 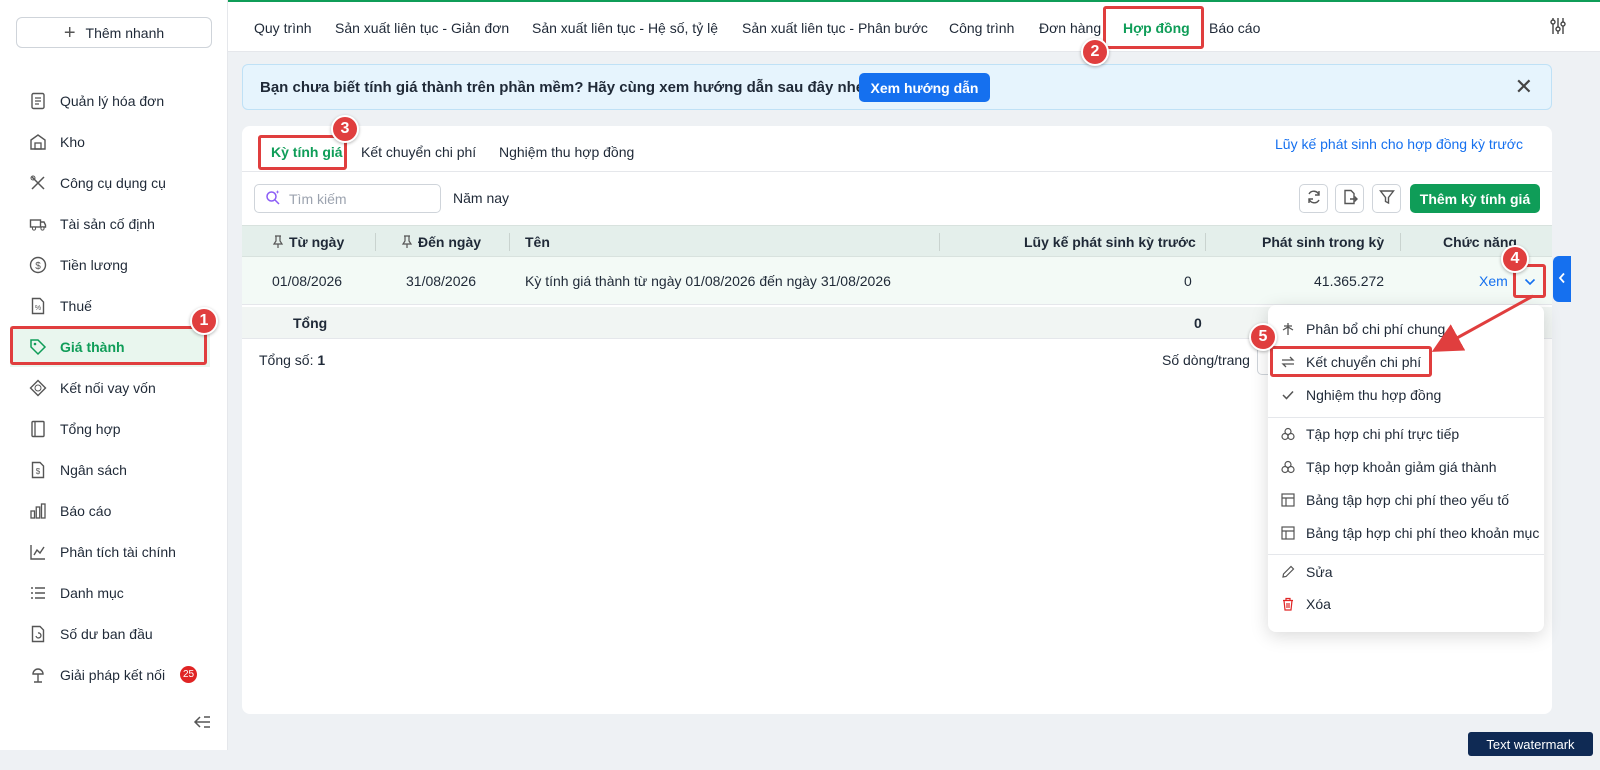 What do you see at coordinates (1423, 533) in the screenshot?
I see `menu-item-label: Bảng tập hợp chi phí theo khoản mục` at bounding box center [1423, 533].